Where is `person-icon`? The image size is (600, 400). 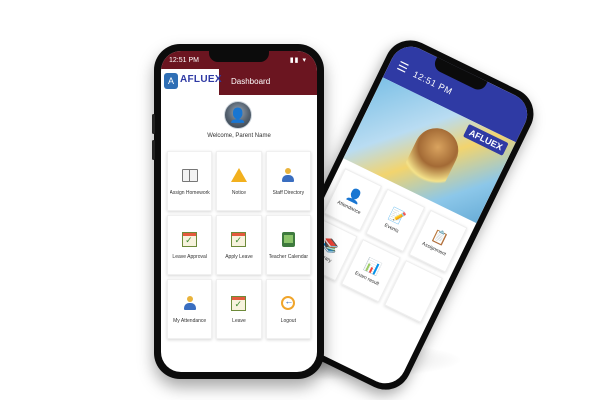 person-icon is located at coordinates (288, 175).